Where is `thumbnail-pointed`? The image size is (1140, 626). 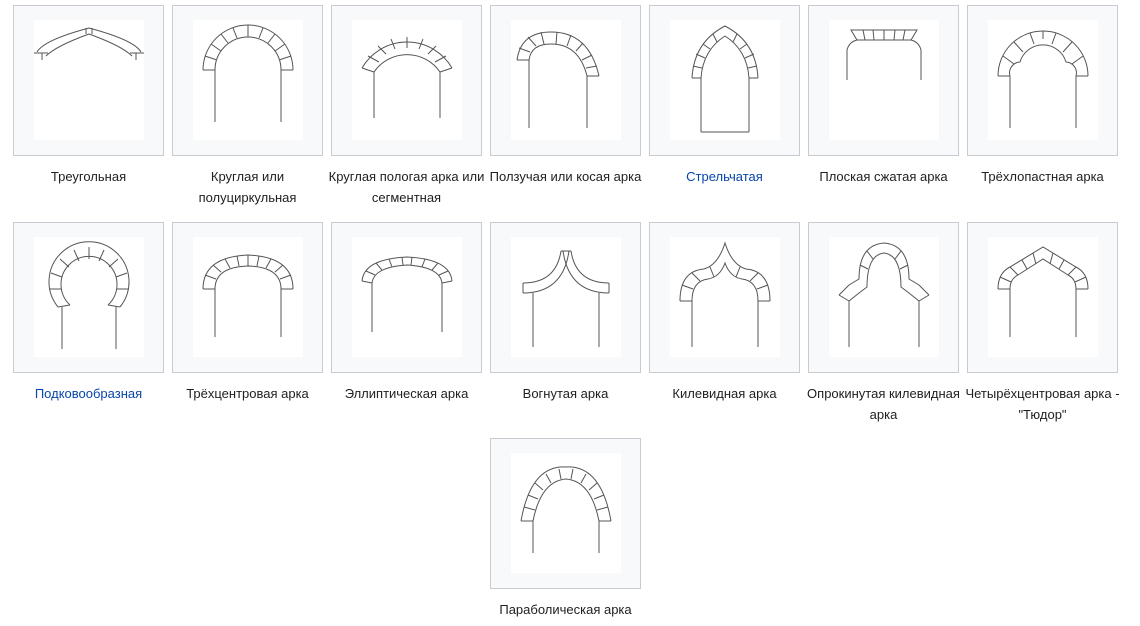
thumbnail-pointed is located at coordinates (724, 80).